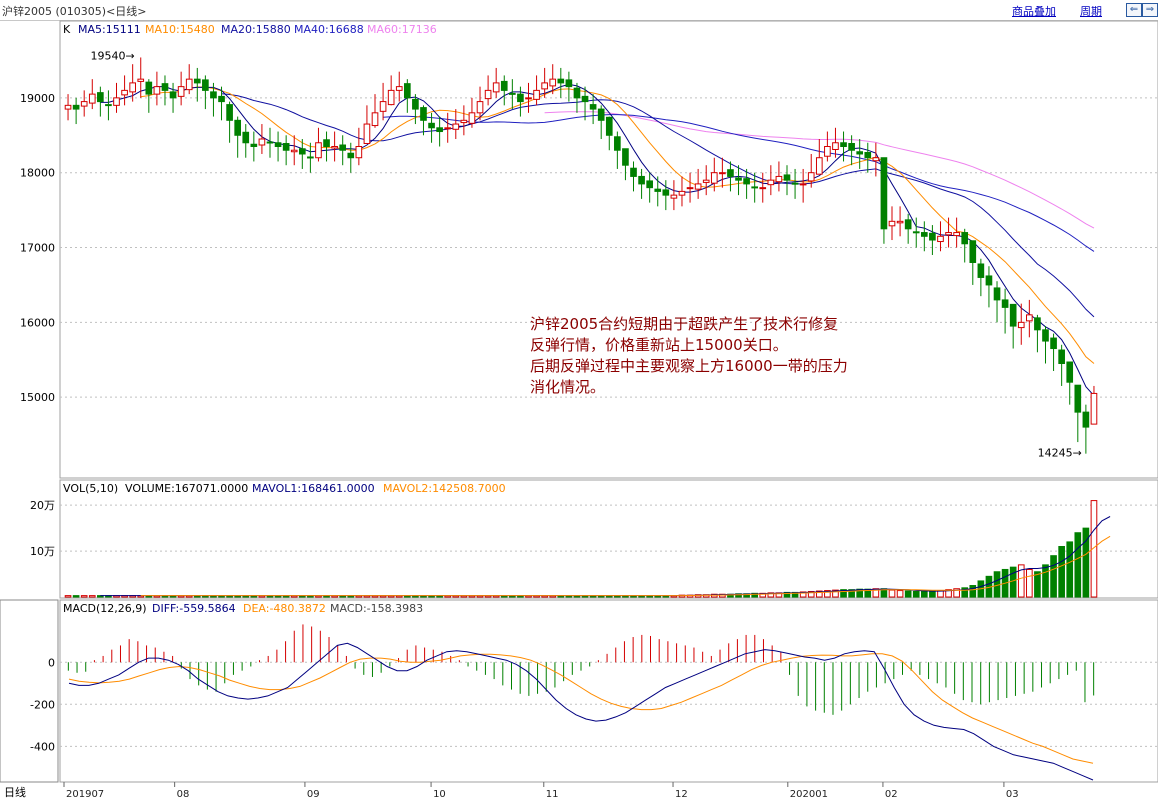 The width and height of the screenshot is (1158, 807). Describe the element at coordinates (284, 608) in the screenshot. I see `legend-dea: DEA:-480.3872` at that location.